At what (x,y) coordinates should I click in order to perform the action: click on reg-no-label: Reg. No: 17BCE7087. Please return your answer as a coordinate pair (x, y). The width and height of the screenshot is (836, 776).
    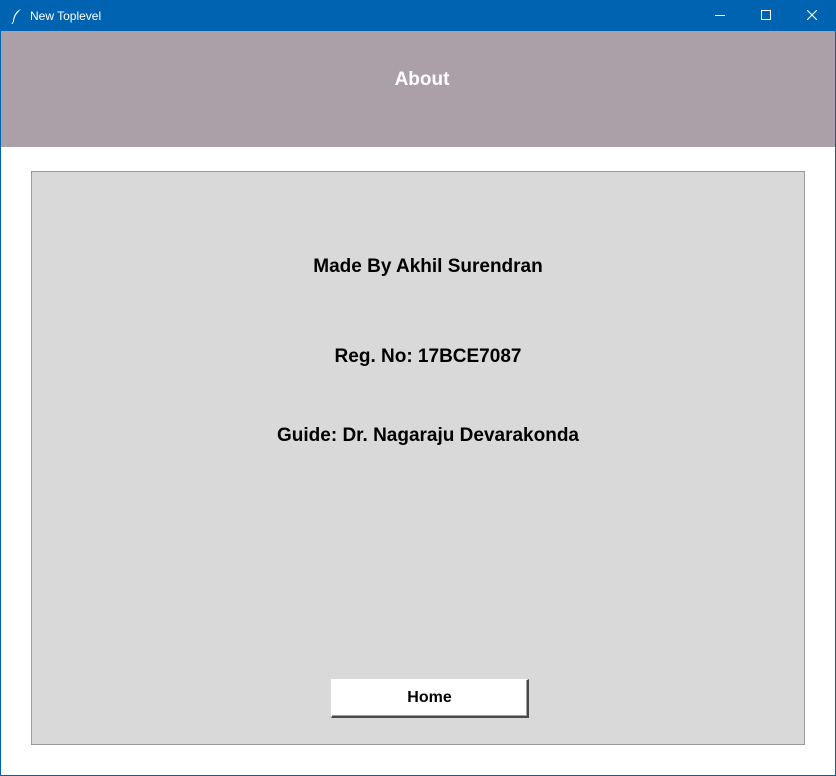
    Looking at the image, I should click on (428, 356).